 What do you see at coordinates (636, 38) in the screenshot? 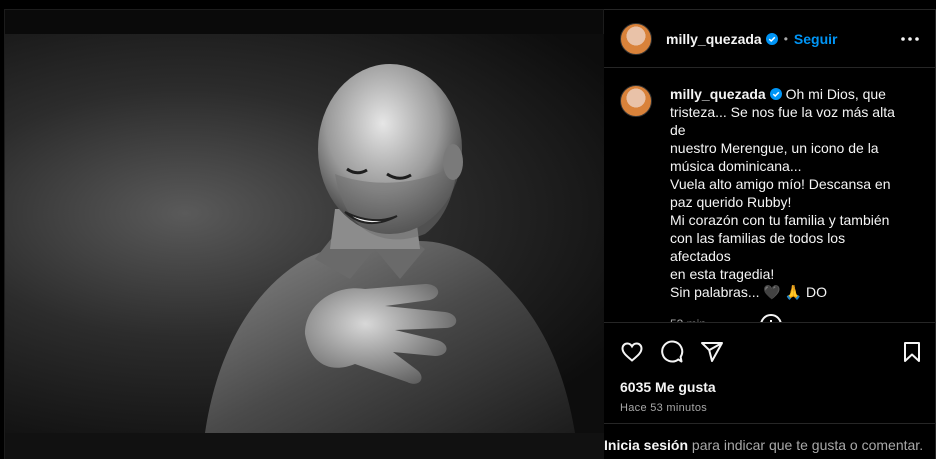
I see `author-avatar` at bounding box center [636, 38].